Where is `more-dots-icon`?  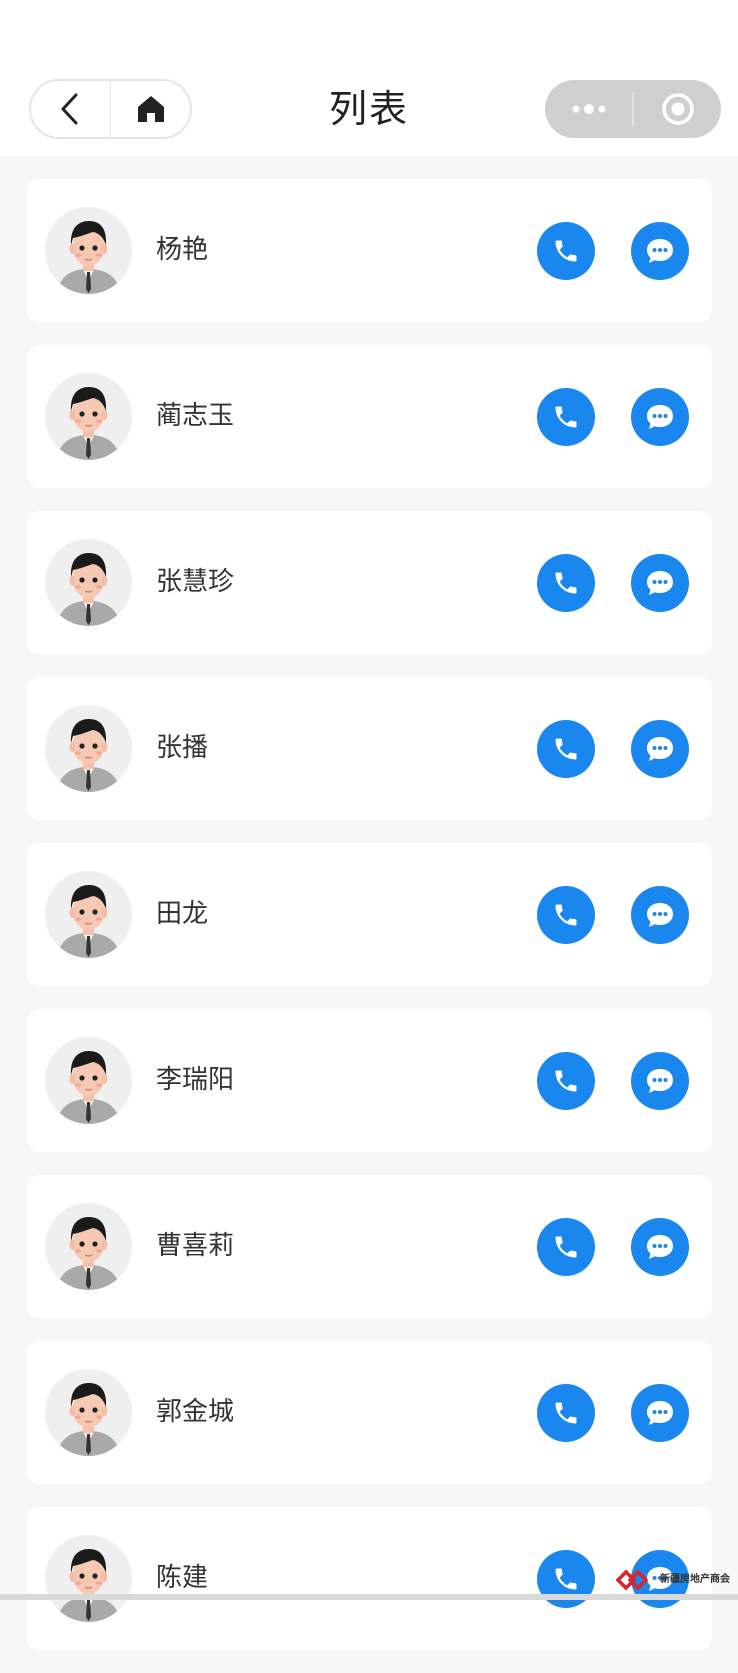
more-dots-icon is located at coordinates (588, 109).